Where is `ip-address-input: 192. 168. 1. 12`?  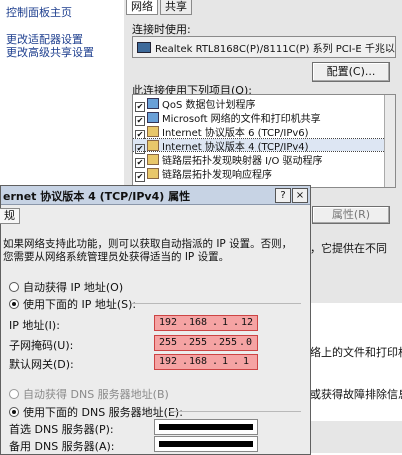
ip-address-input: 192. 168. 1. 12 is located at coordinates (206, 323).